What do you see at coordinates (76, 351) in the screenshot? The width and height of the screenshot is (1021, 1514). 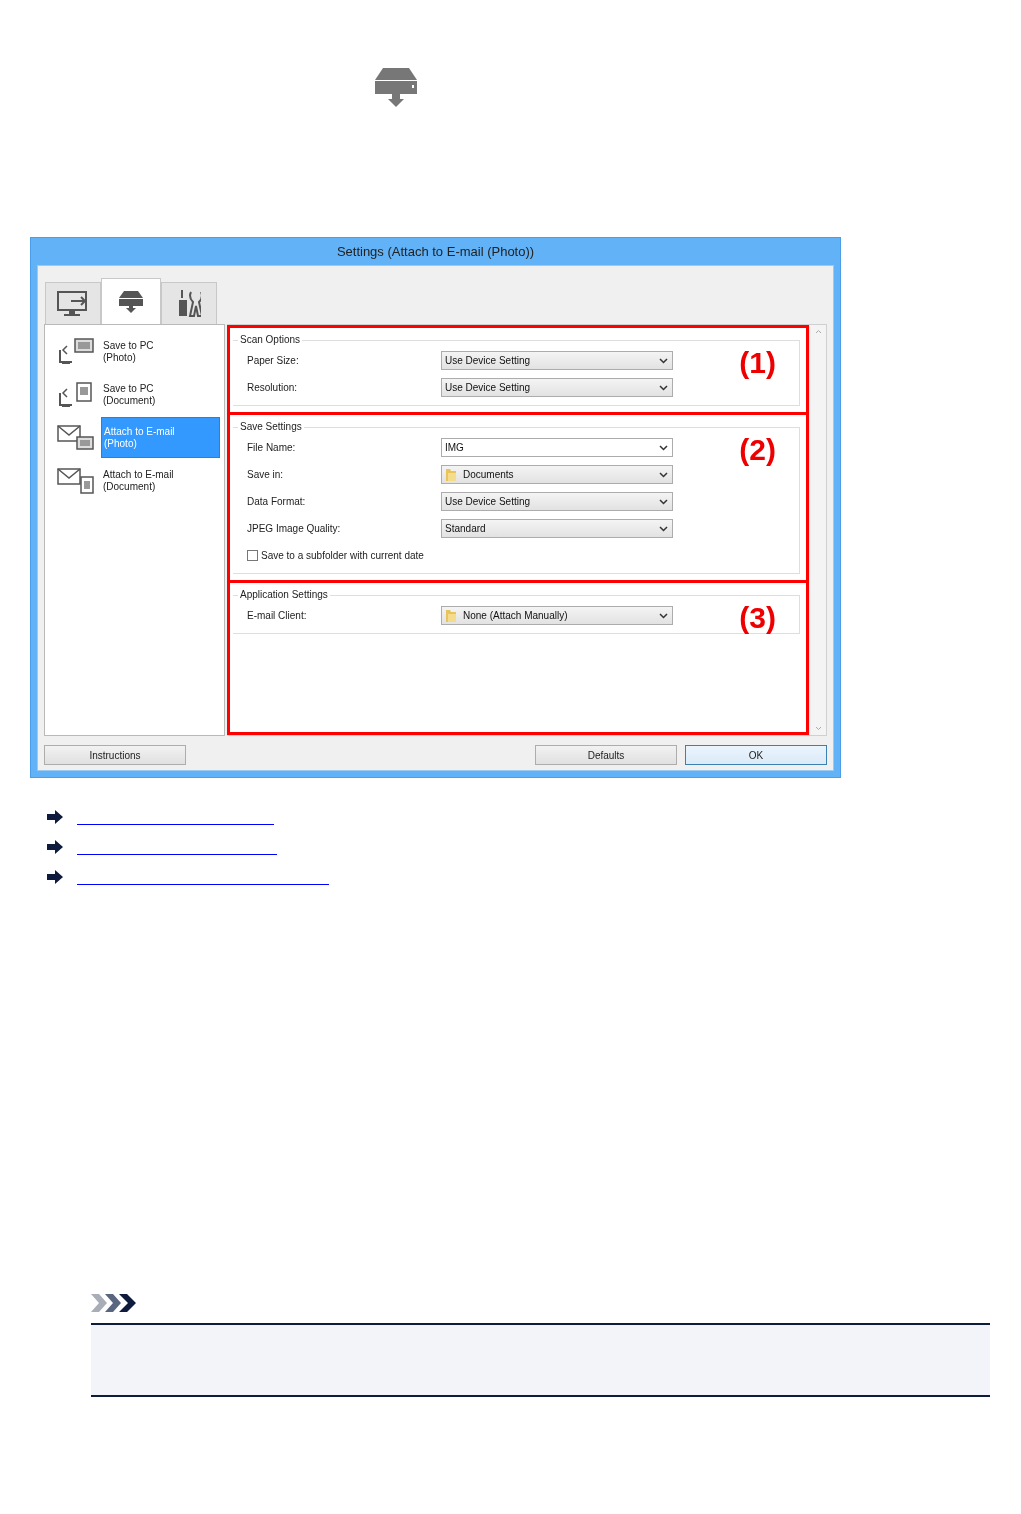 I see `computer-photo-icon` at bounding box center [76, 351].